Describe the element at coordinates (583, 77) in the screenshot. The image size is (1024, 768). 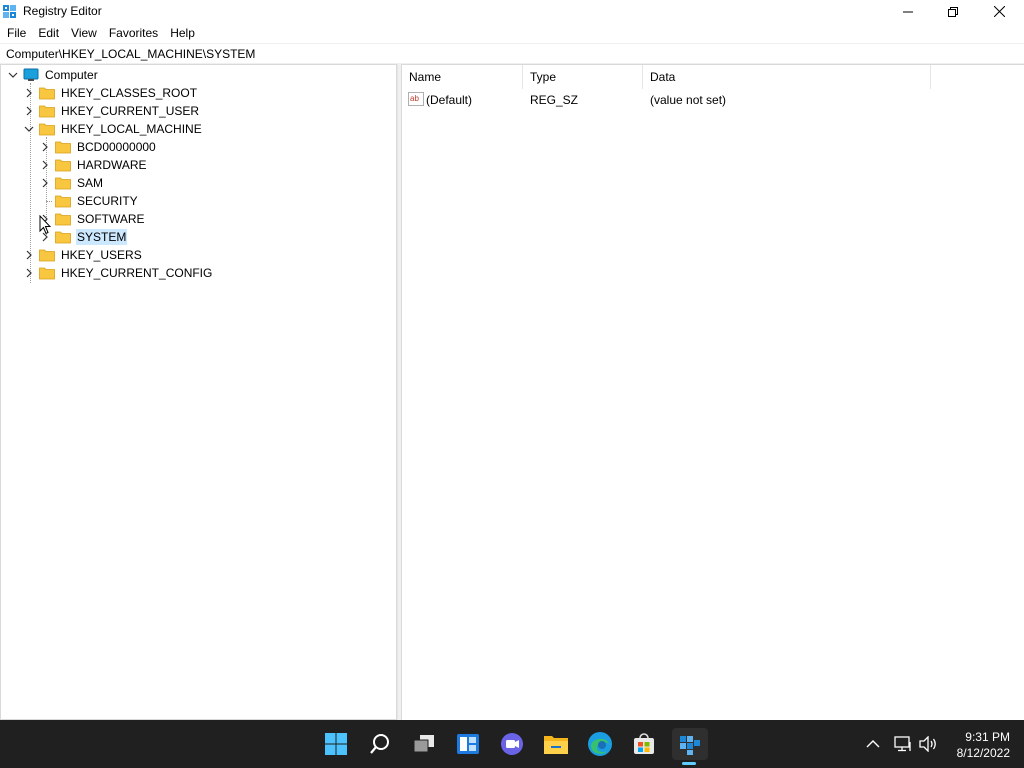
I see `column-header-type: Type` at that location.